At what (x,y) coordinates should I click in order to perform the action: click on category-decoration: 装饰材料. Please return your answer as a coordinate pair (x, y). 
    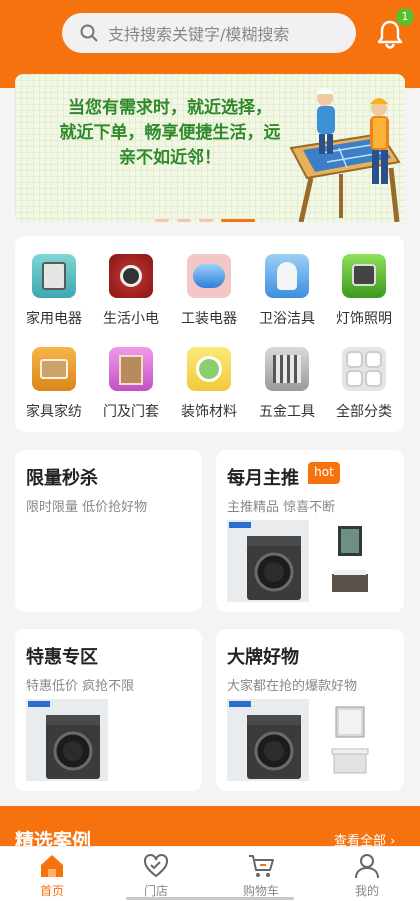
    Looking at the image, I should click on (209, 384).